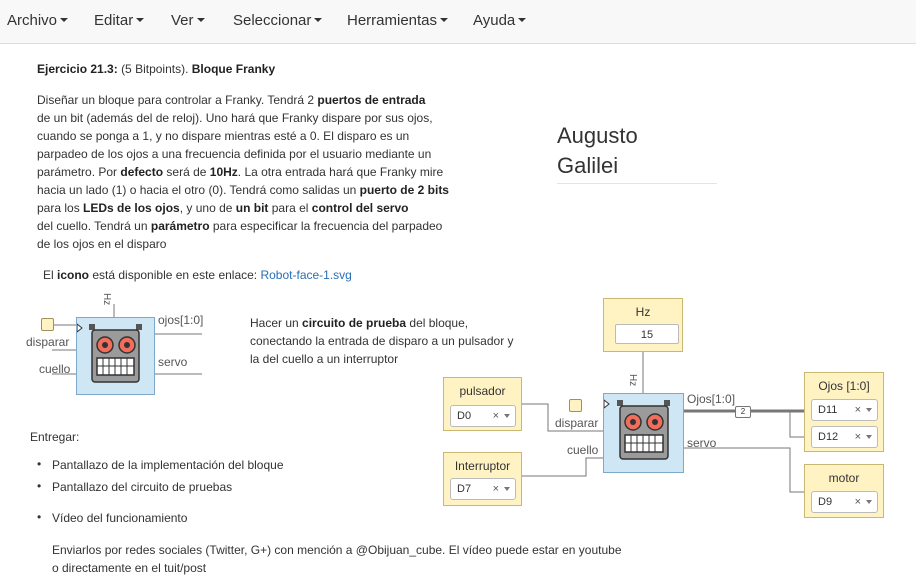 The image size is (916, 580). I want to click on franky-block-instance, so click(643, 433).